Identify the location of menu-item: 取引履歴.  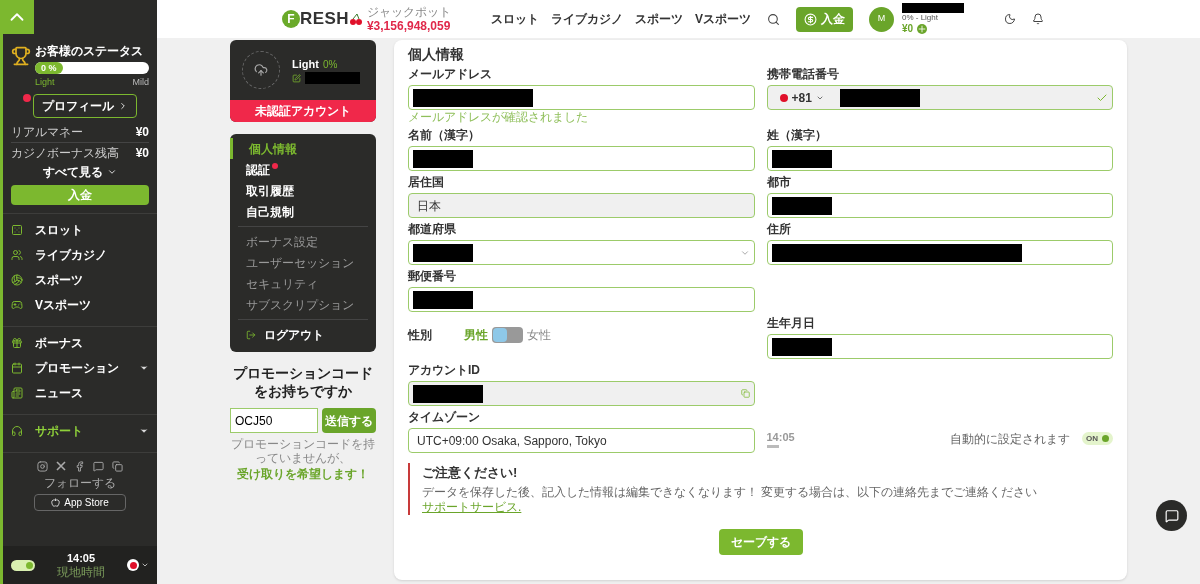
(303, 190).